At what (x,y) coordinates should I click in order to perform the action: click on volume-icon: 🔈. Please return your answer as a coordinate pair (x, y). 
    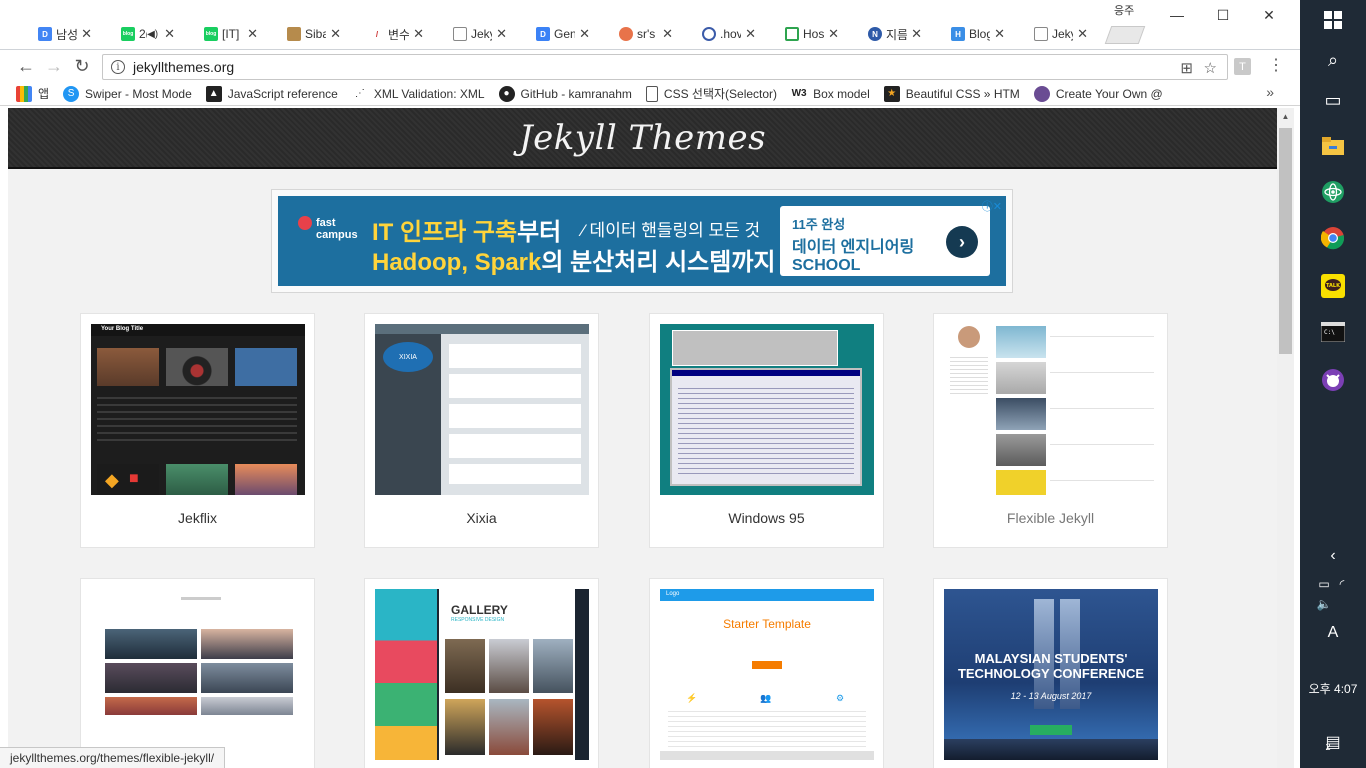
    Looking at the image, I should click on (1324, 604).